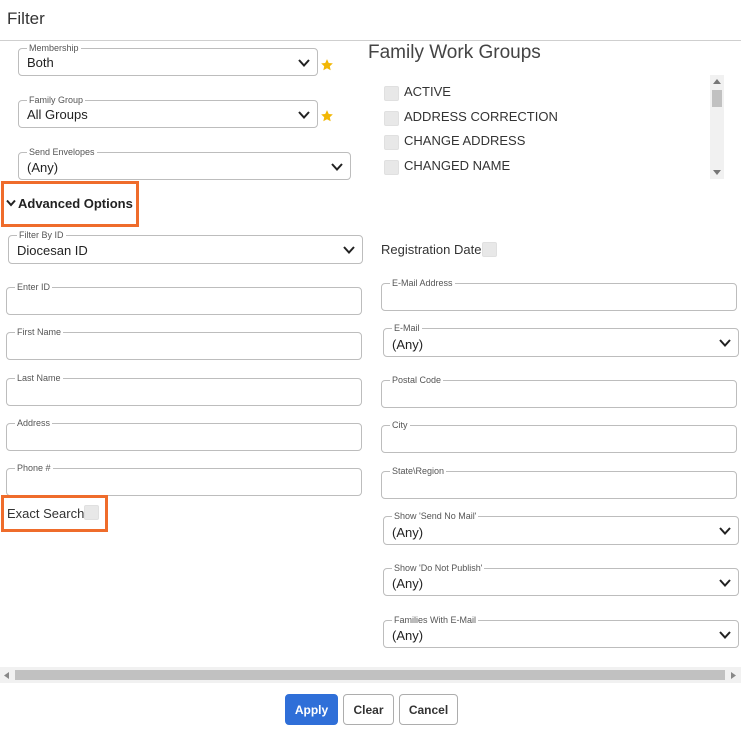  I want to click on postal-code-input: Postal Code, so click(559, 391).